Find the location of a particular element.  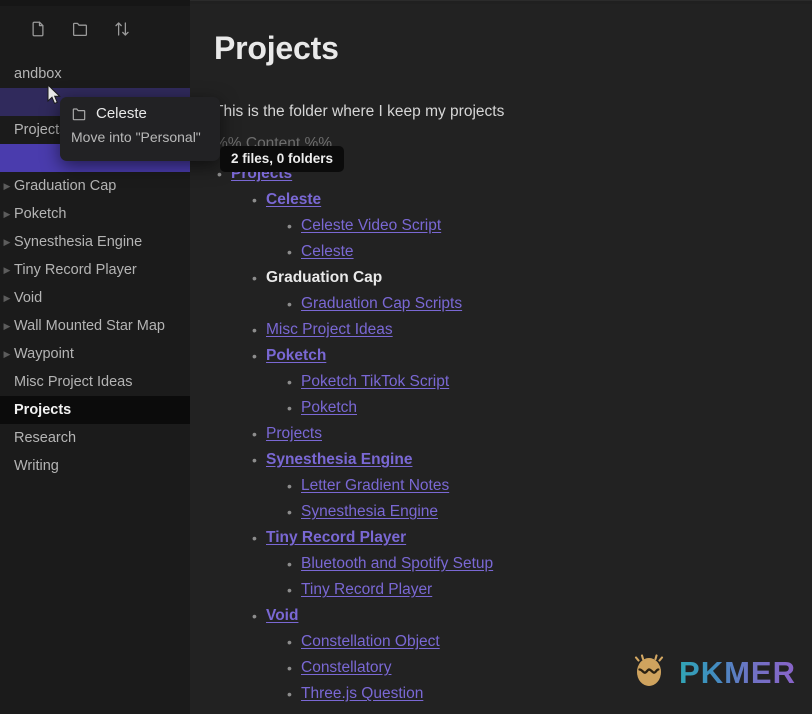

sidebar-item-wall-mounted-star-map: ▶ Wall Mounted Star Map is located at coordinates (95, 326).